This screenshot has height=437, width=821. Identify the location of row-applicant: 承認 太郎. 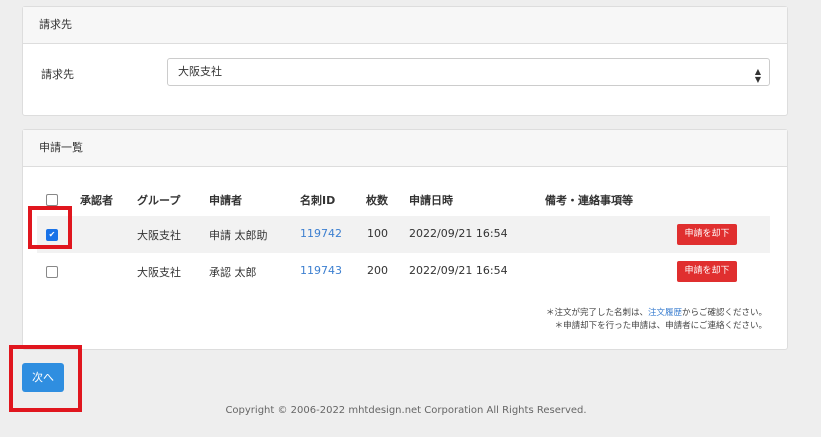
(233, 272).